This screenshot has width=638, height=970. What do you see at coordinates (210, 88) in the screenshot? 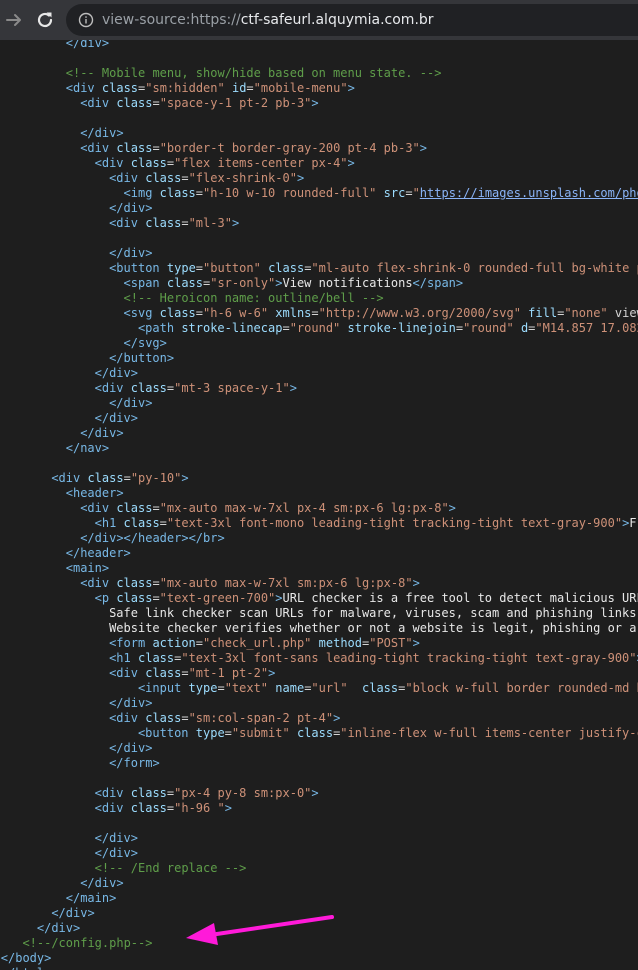
I see `source-line: <div class="sm:hidden" id="mobile-menu">` at bounding box center [210, 88].